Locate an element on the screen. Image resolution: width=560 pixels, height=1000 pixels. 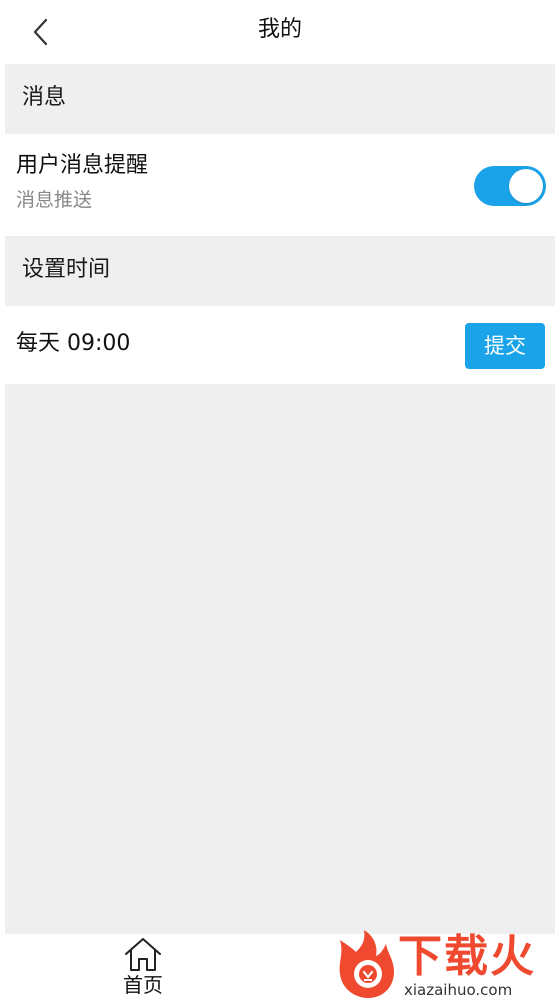
watermark: 下载火 xiazaihuo.com is located at coordinates (444, 964).